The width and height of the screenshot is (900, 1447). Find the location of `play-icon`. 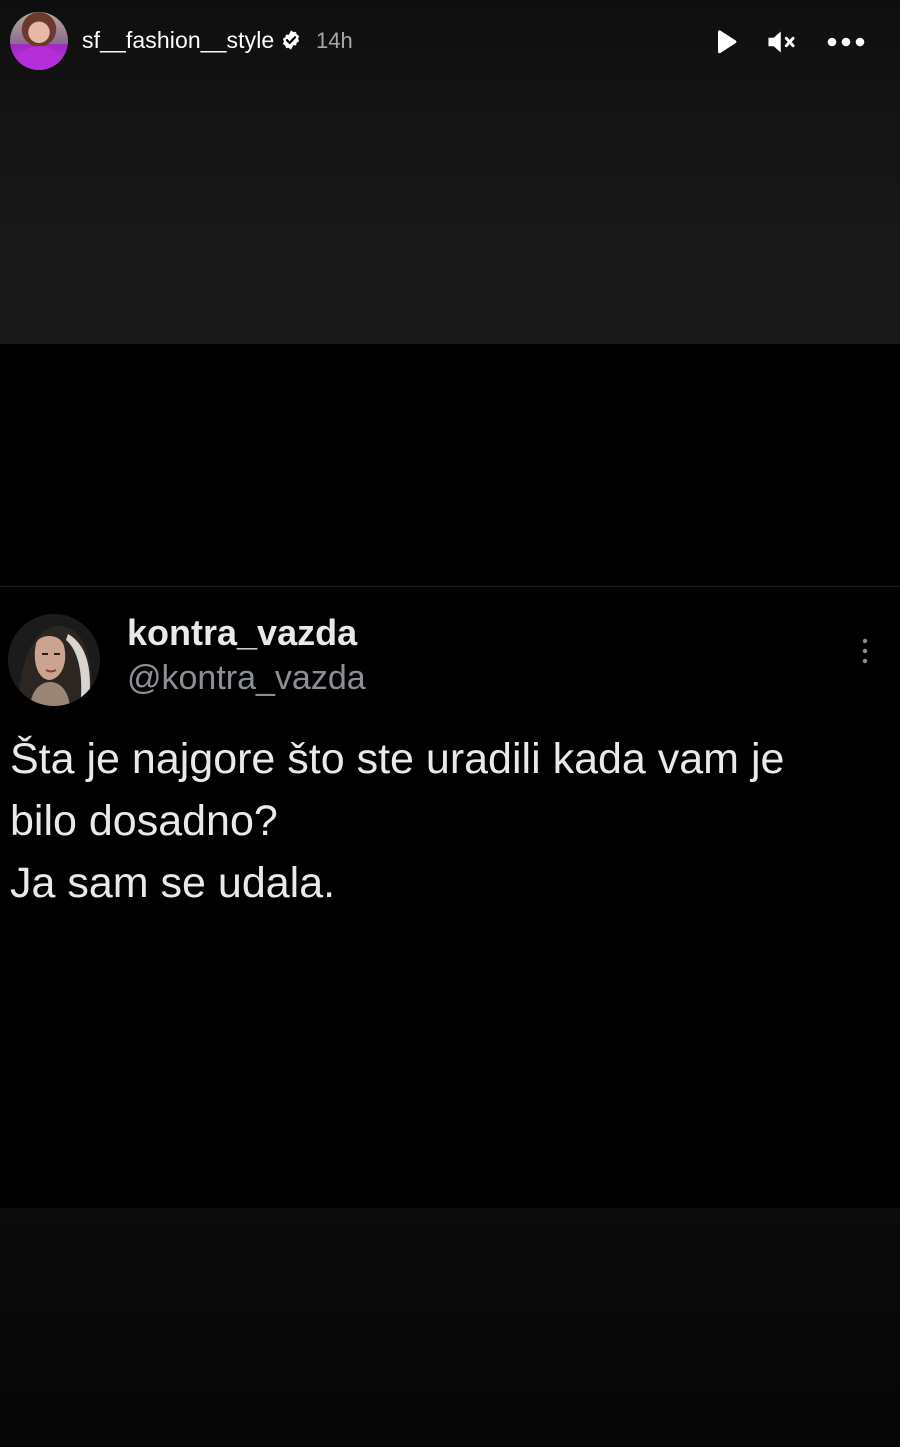

play-icon is located at coordinates (727, 42).